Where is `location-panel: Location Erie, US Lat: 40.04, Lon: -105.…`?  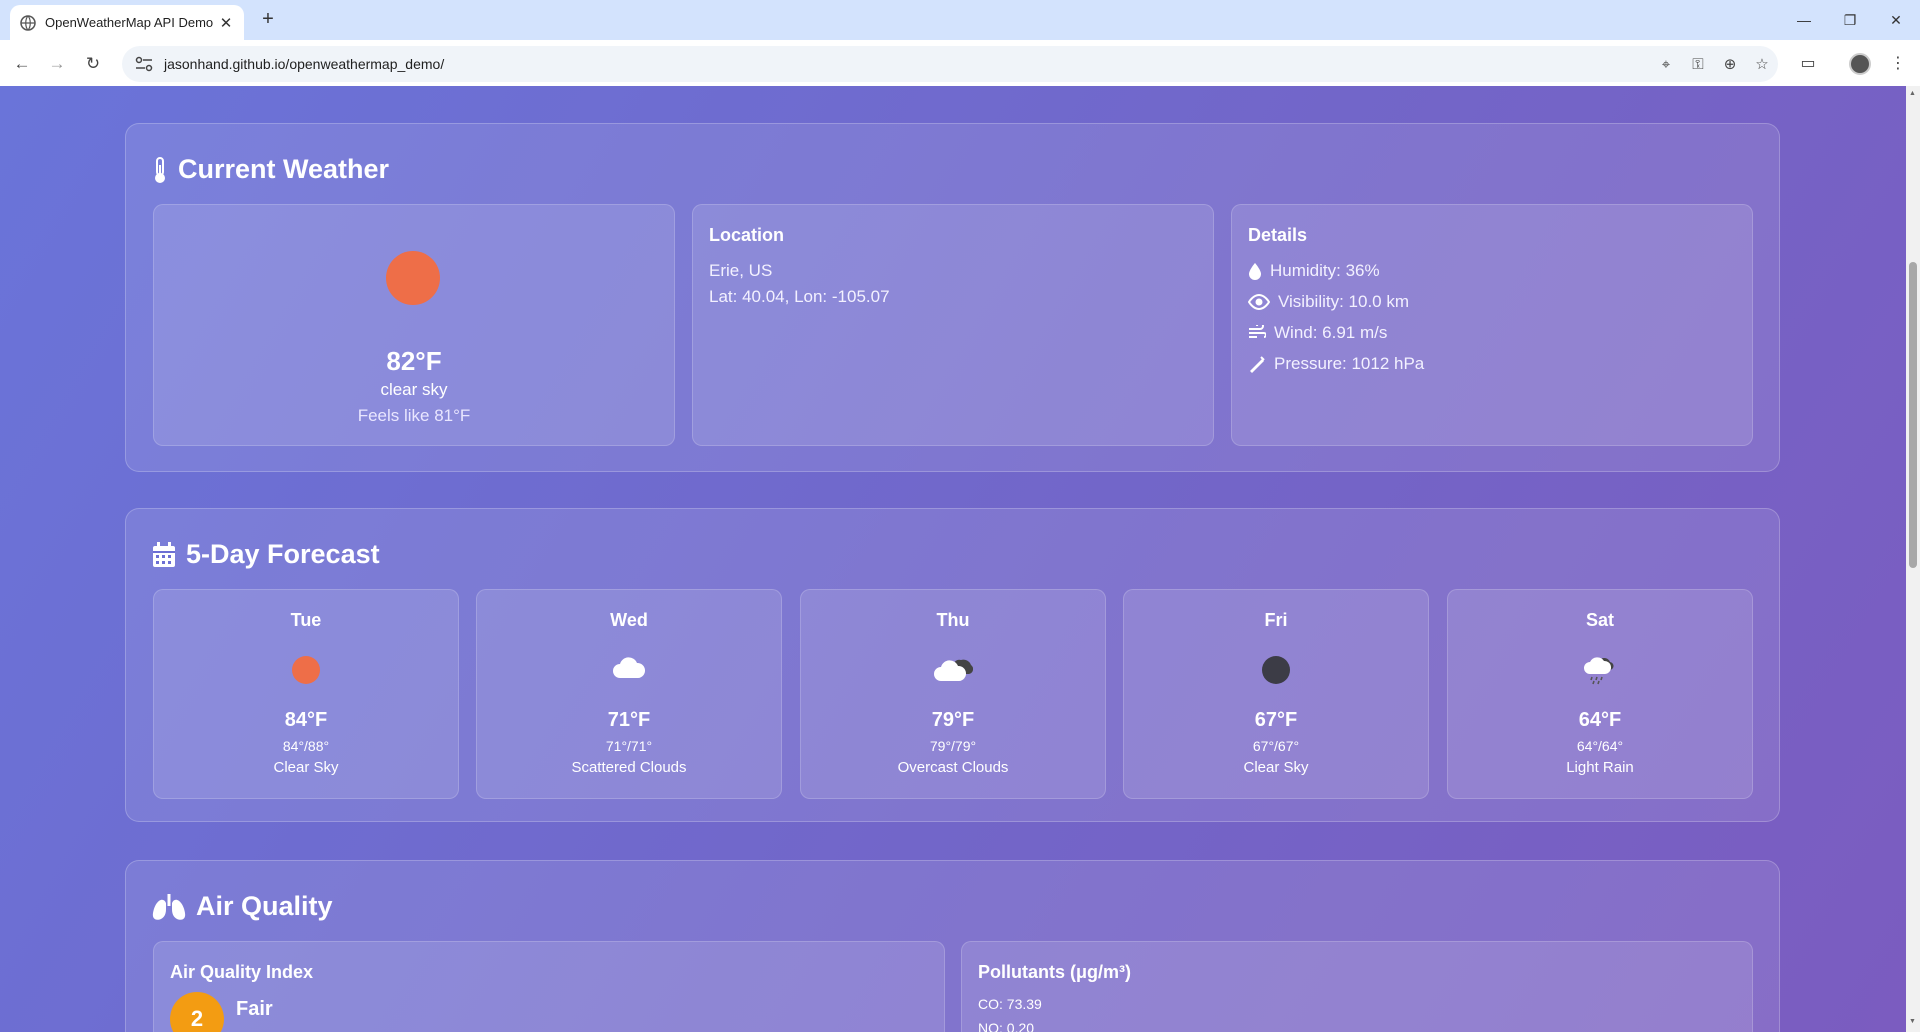
location-panel: Location Erie, US Lat: 40.04, Lon: -105.… is located at coordinates (953, 325).